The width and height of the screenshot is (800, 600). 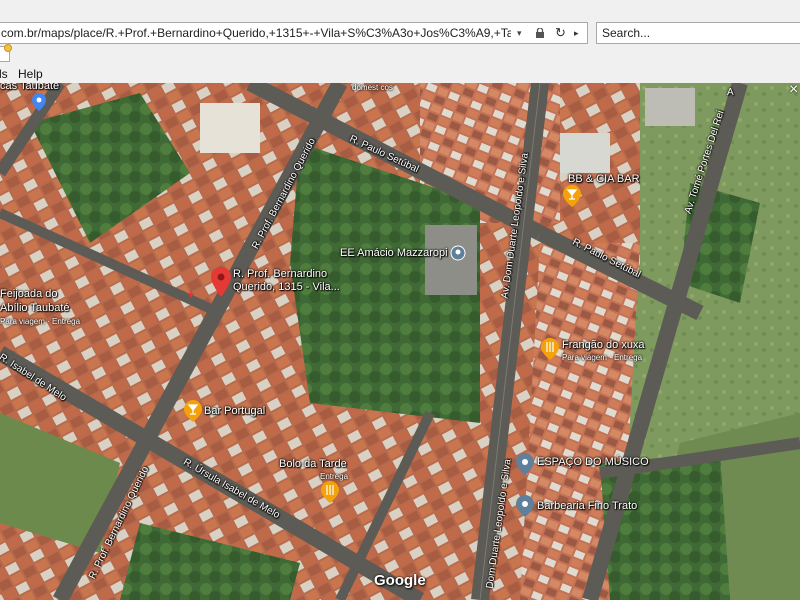 What do you see at coordinates (40, 321) in the screenshot?
I see `place-sublabel-feijoada: Para viagem · Entrega` at bounding box center [40, 321].